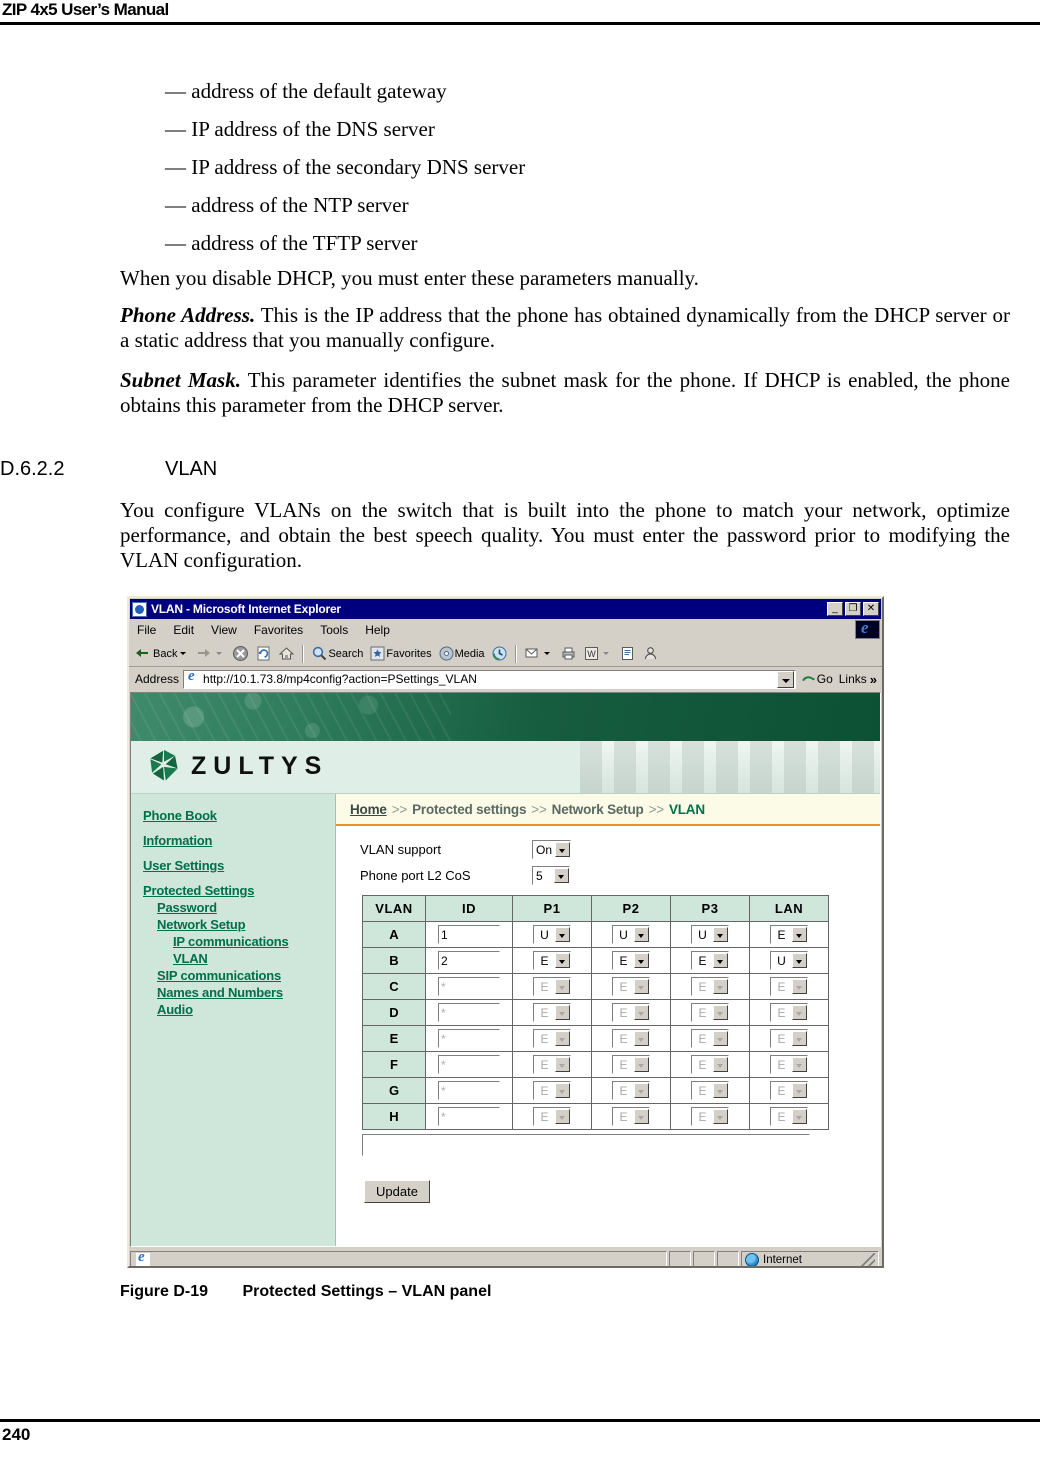  I want to click on p3-select-e: E, so click(710, 1038).